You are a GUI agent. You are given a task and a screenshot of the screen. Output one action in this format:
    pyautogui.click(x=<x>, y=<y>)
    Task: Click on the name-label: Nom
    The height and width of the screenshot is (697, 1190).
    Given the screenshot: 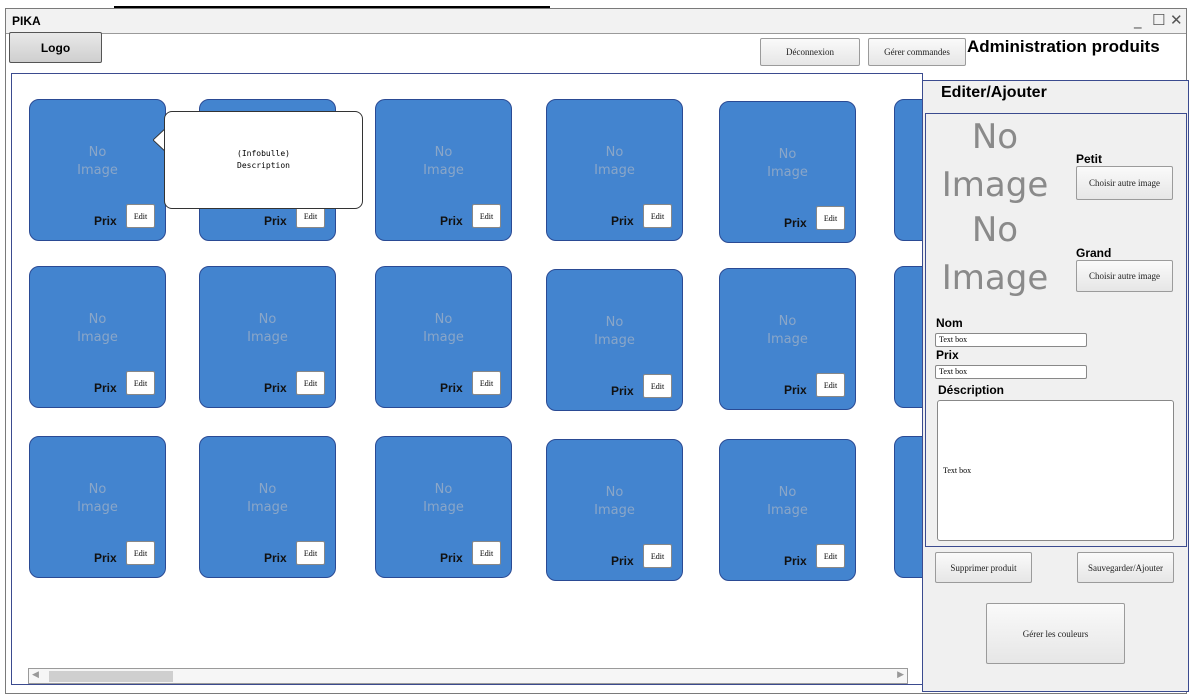 What is the action you would take?
    pyautogui.click(x=949, y=323)
    